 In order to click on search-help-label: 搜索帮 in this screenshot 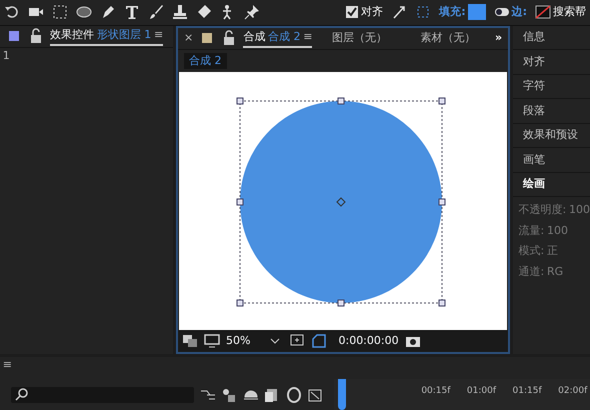, I will do `click(569, 12)`.